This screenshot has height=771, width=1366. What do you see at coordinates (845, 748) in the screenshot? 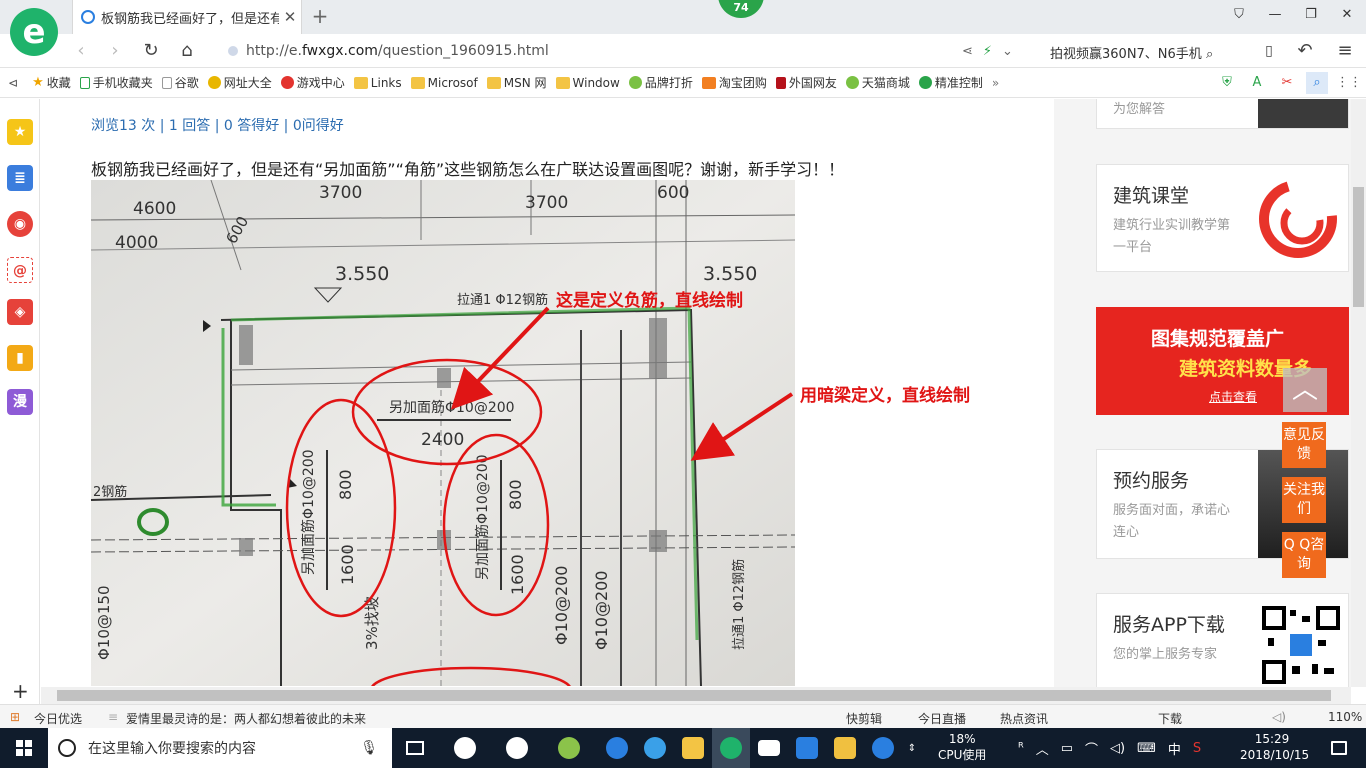
I see `notes-app-icon` at bounding box center [845, 748].